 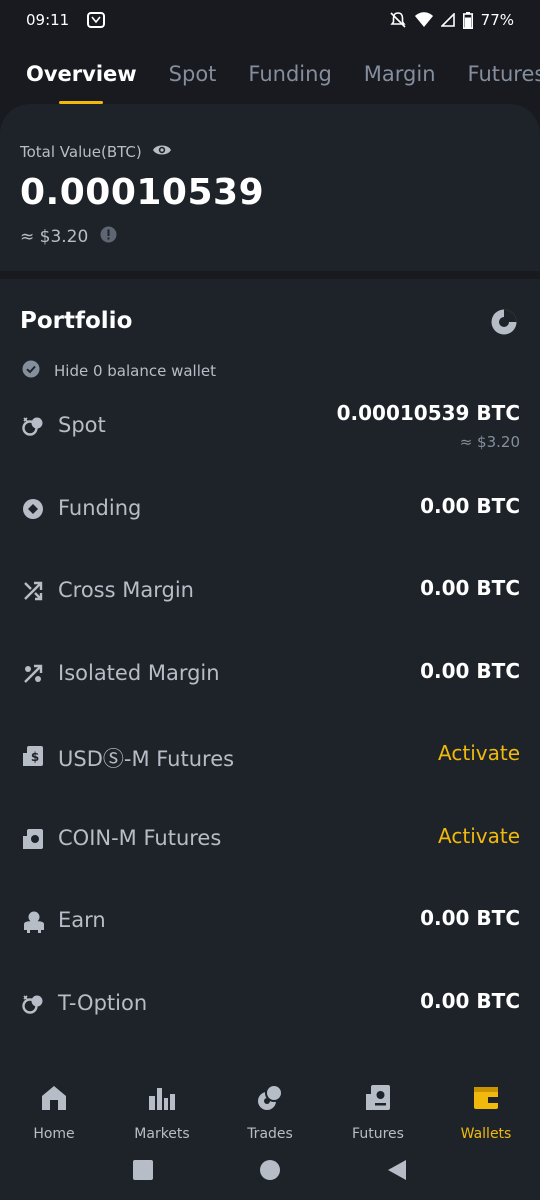 I want to click on funding-icon, so click(x=34, y=510).